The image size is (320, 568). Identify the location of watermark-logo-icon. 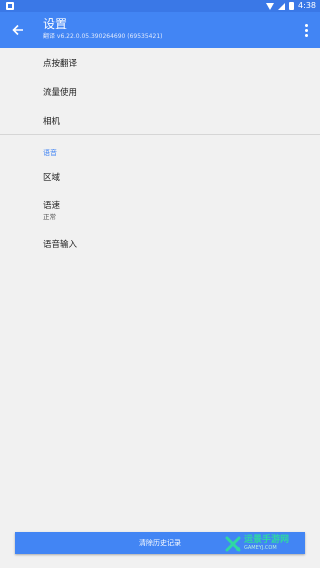
(233, 544).